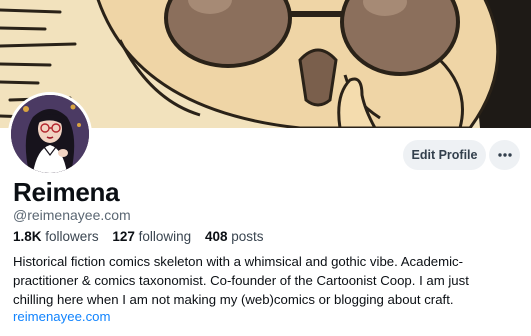 This screenshot has width=531, height=336. I want to click on more-options-button, so click(504, 155).